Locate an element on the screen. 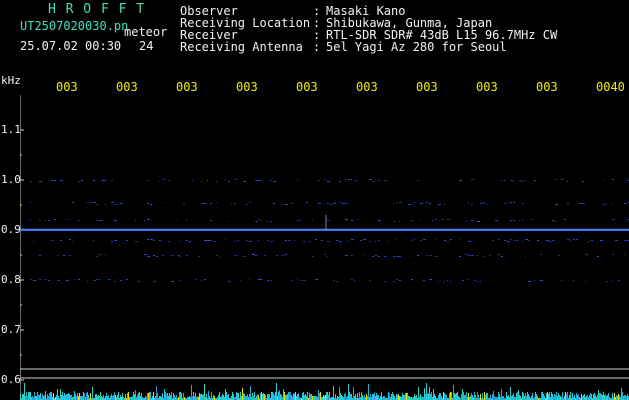  antenna-value: 5el Yagi Az 280 for Seoul is located at coordinates (416, 47).